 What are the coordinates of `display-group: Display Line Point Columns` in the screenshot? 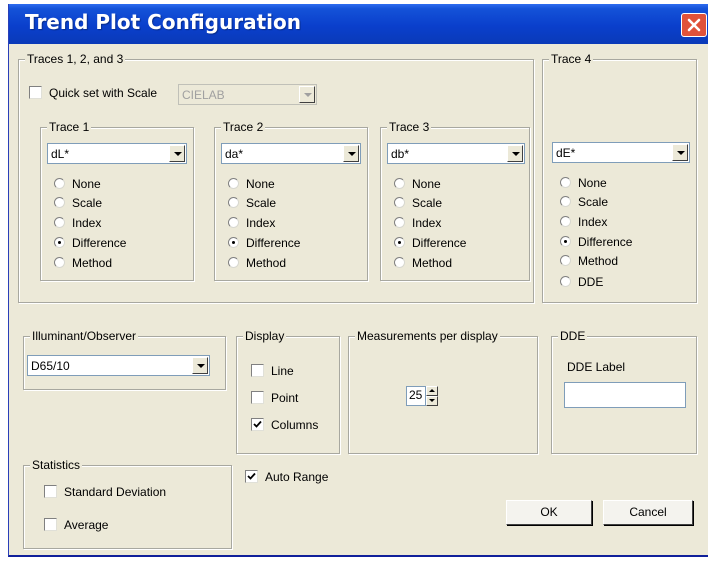 It's located at (288, 391).